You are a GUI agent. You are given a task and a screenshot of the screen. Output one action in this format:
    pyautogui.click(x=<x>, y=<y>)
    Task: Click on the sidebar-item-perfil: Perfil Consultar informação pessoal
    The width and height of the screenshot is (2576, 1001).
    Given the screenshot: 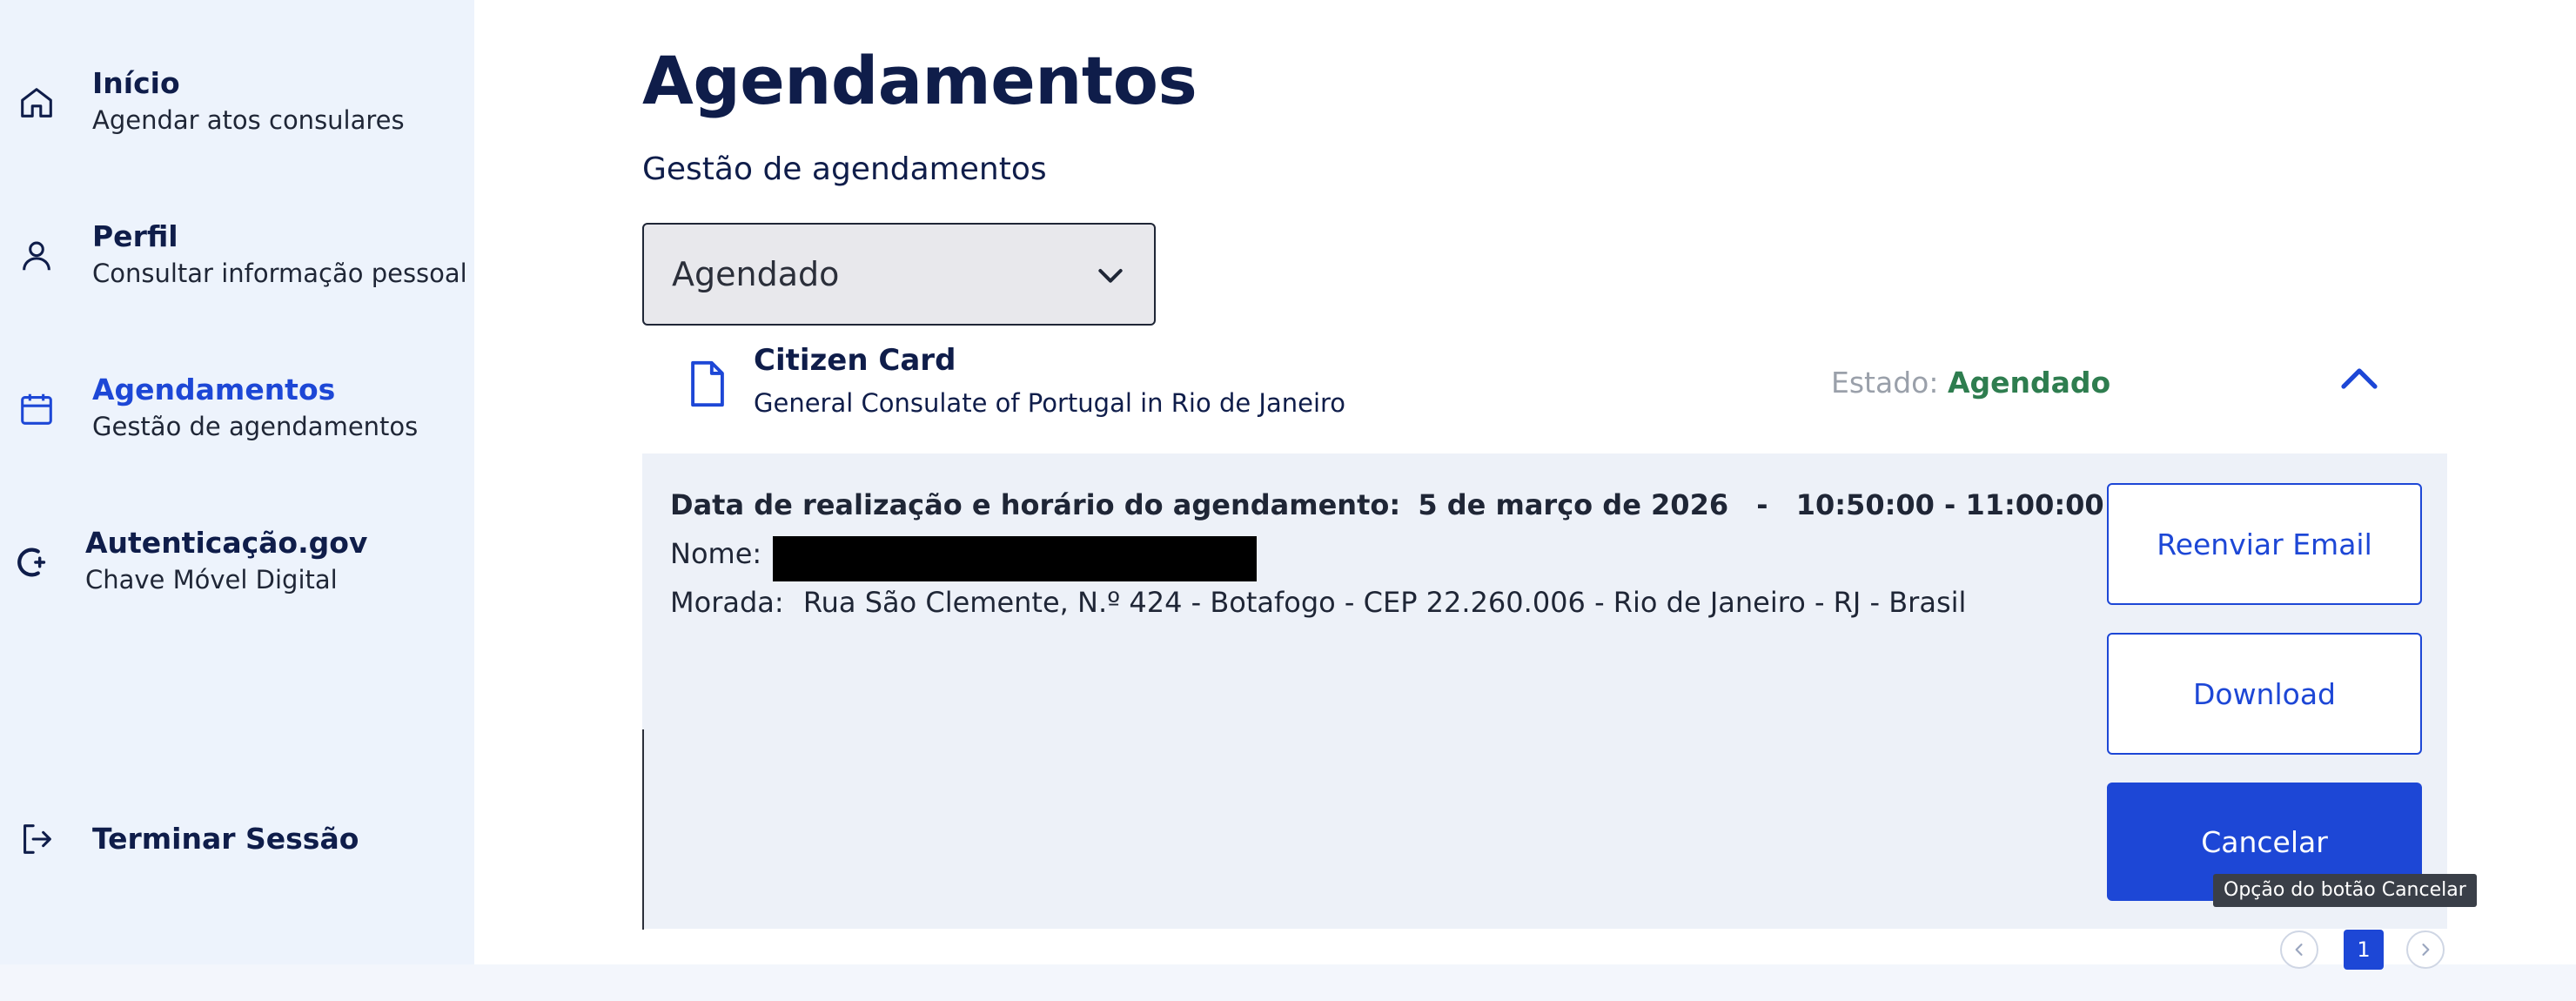 What is the action you would take?
    pyautogui.click(x=237, y=257)
    